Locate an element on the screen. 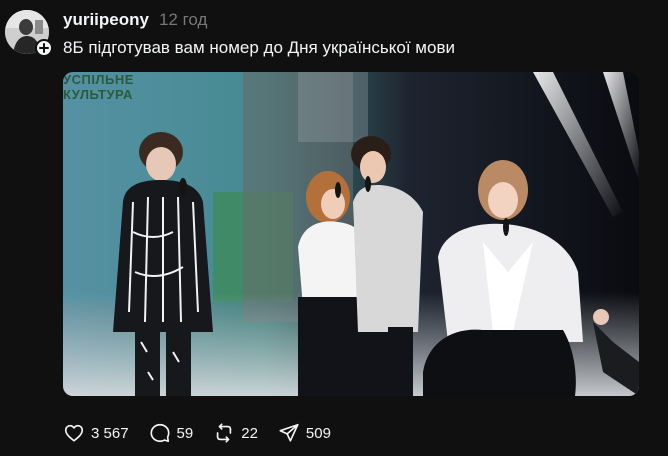 This screenshot has height=456, width=668. plus-icon is located at coordinates (44, 48).